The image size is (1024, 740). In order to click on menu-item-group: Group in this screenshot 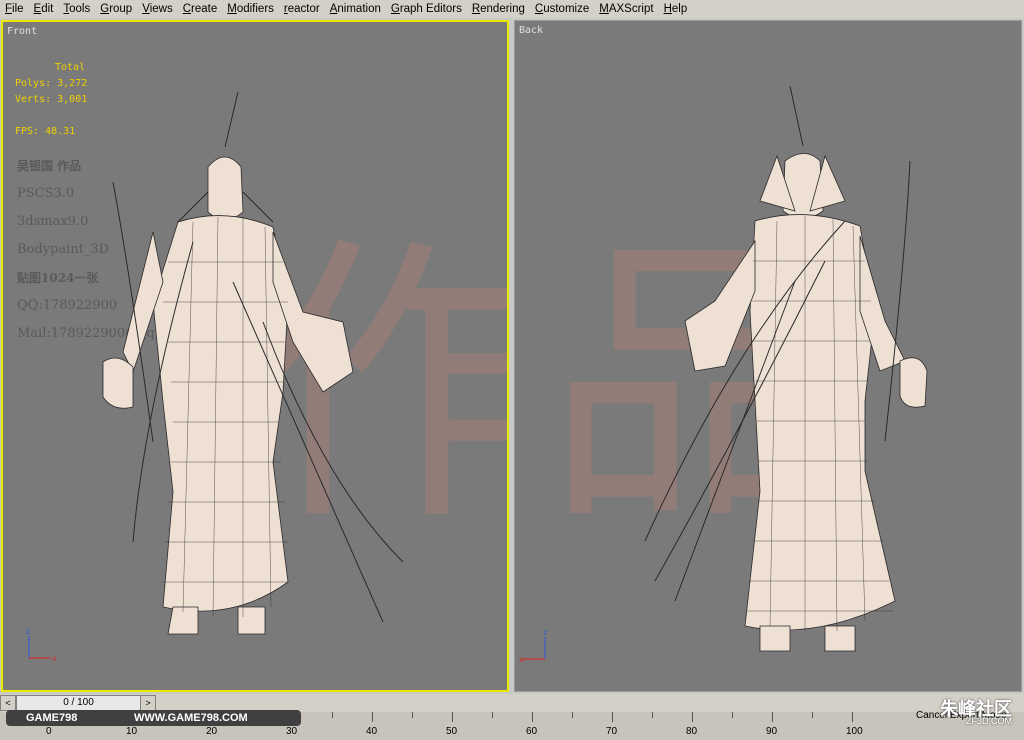, I will do `click(116, 9)`.